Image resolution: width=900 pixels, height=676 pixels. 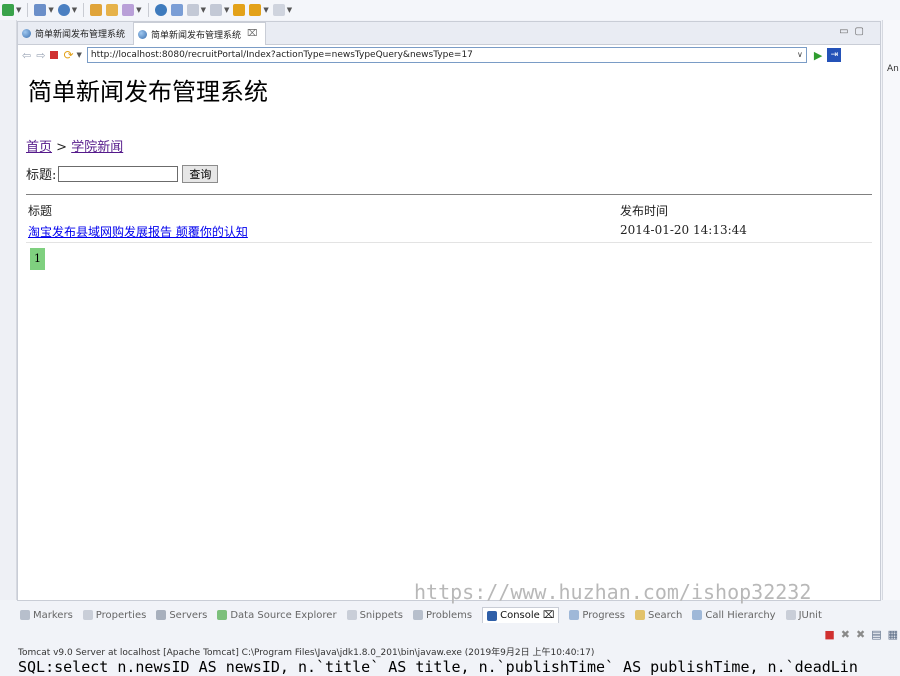 What do you see at coordinates (40, 55) in the screenshot?
I see `forward-arrow-icon: ⇨` at bounding box center [40, 55].